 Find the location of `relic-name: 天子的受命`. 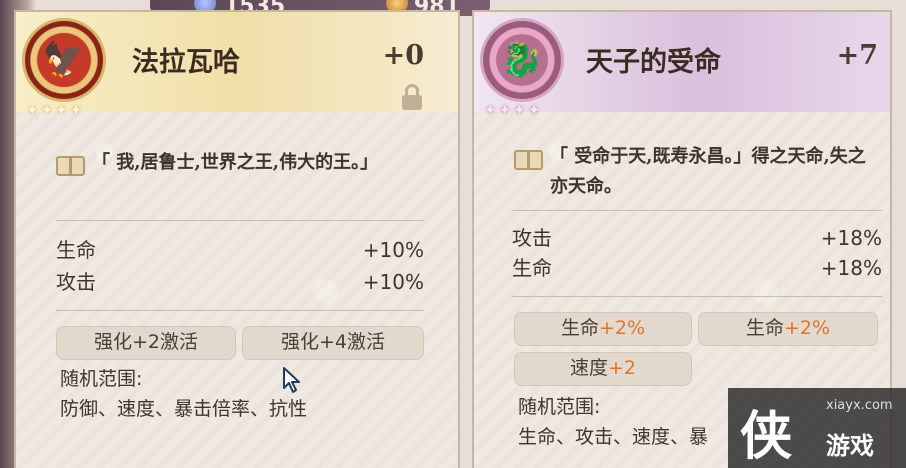

relic-name: 天子的受命 is located at coordinates (653, 62).